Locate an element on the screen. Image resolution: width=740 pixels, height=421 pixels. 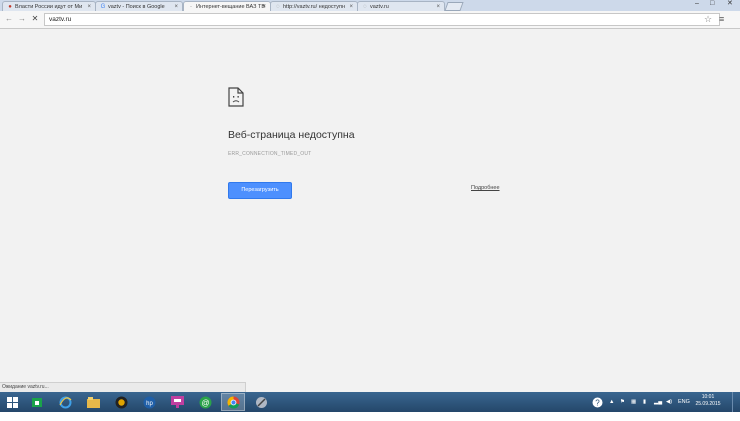
media-icon is located at coordinates (121, 402).